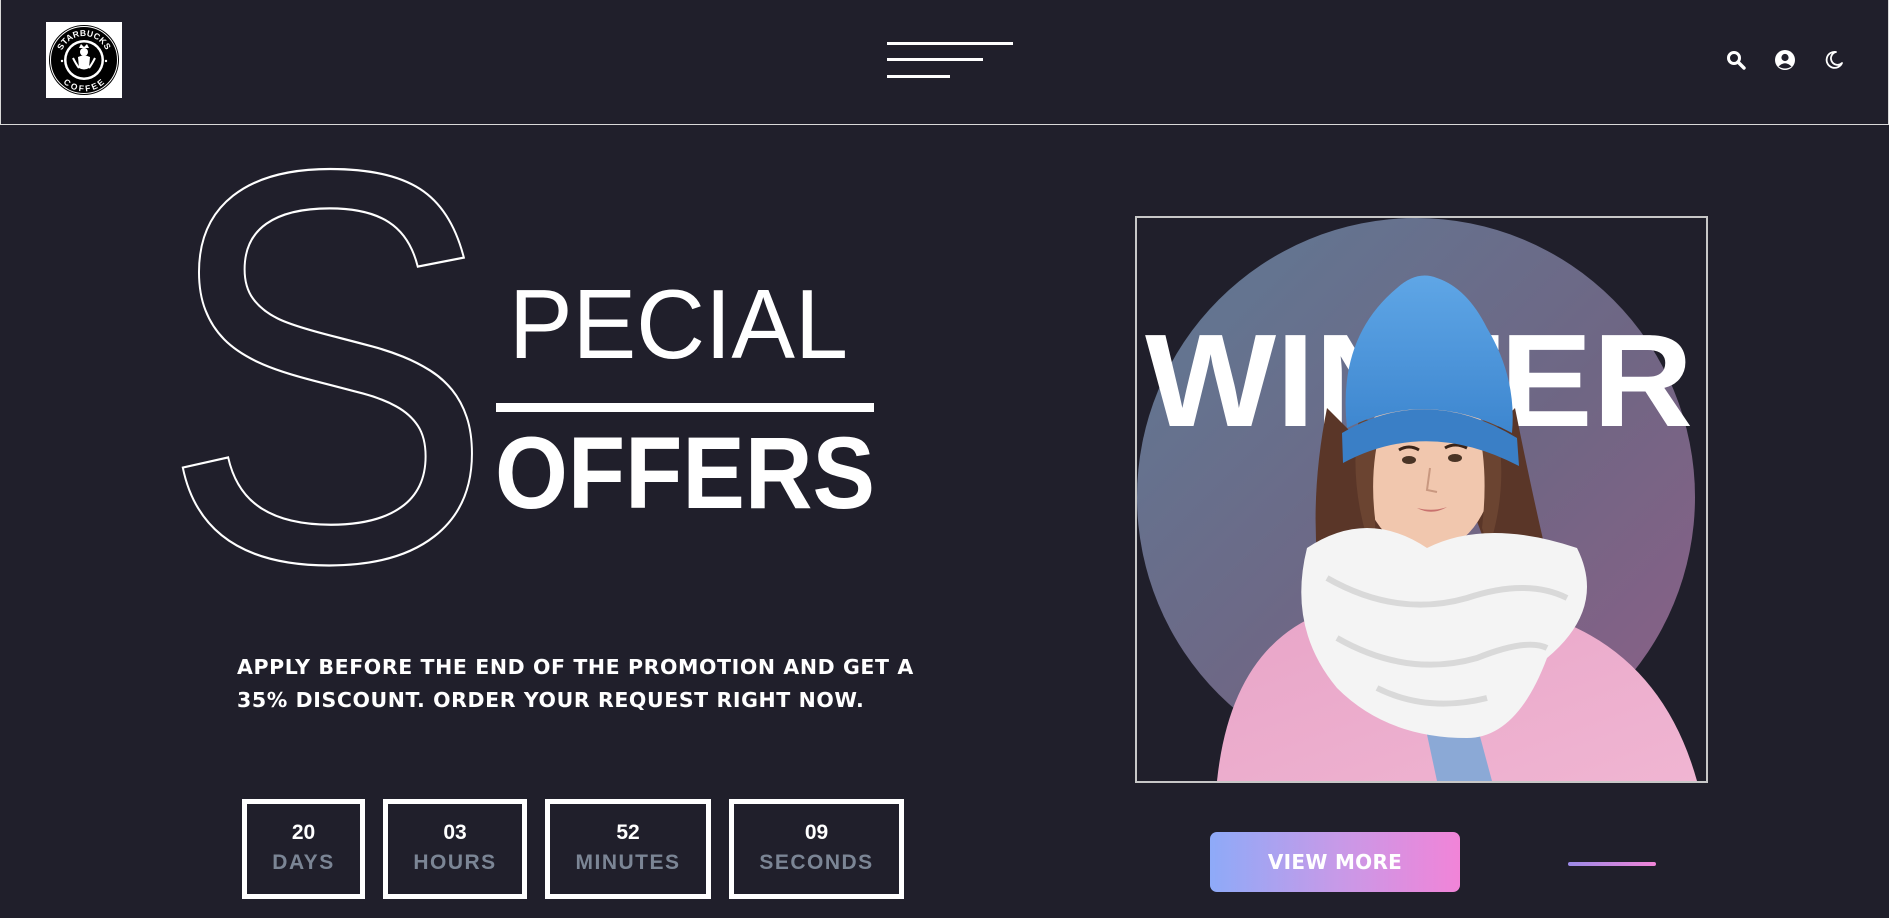 This screenshot has height=918, width=1889. I want to click on countdown-minutes: 52 MINUTES, so click(628, 849).